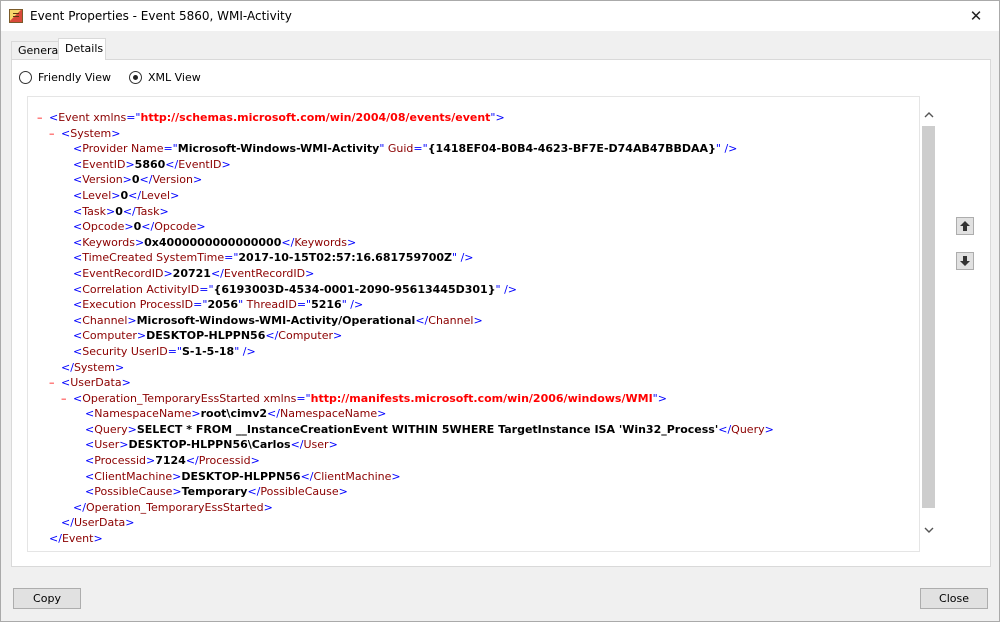 This screenshot has height=622, width=1000. I want to click on copy-button: Copy, so click(47, 598).